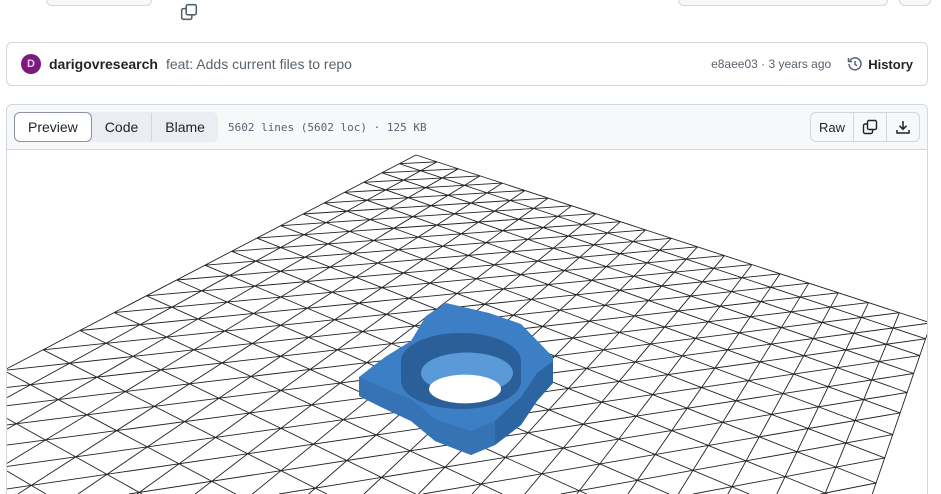  Describe the element at coordinates (185, 127) in the screenshot. I see `tab-blame: Blame` at that location.